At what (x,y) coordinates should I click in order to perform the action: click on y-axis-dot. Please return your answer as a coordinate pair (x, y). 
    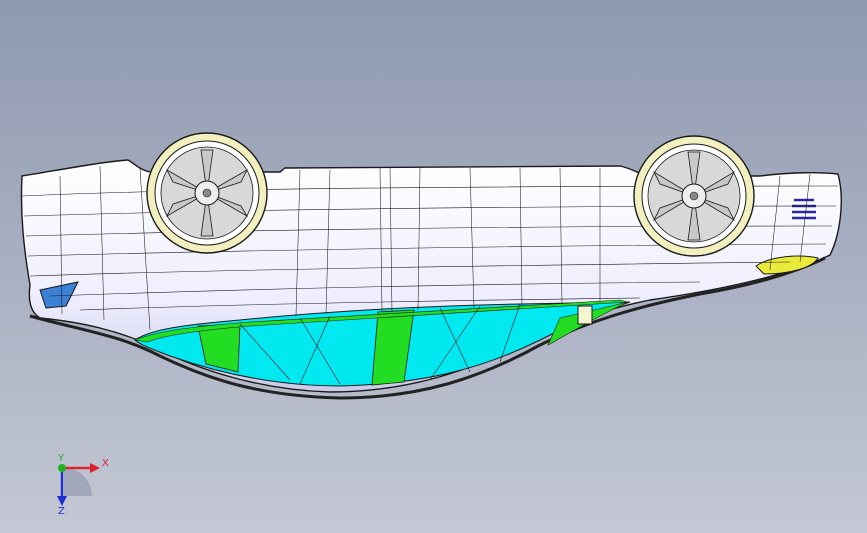
    Looking at the image, I should click on (62, 468).